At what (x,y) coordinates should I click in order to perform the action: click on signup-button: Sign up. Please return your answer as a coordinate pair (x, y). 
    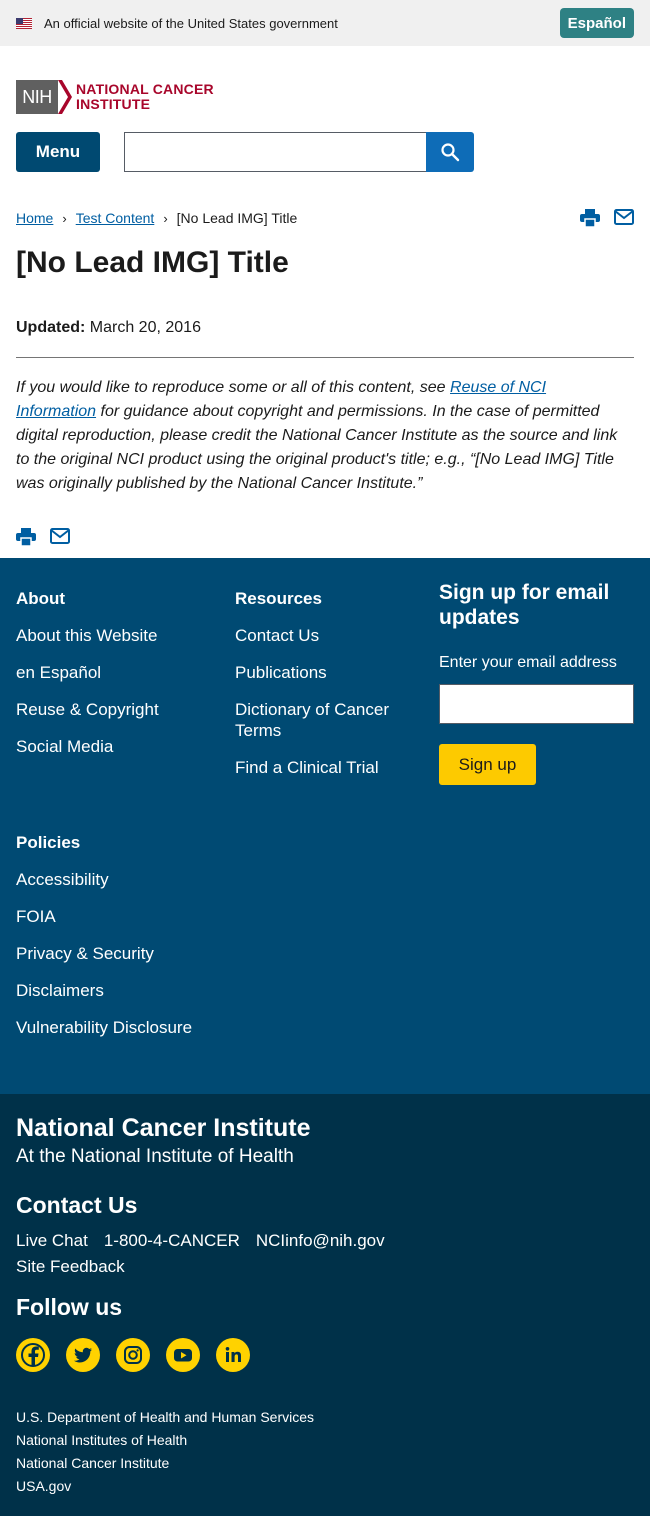
    Looking at the image, I should click on (487, 764).